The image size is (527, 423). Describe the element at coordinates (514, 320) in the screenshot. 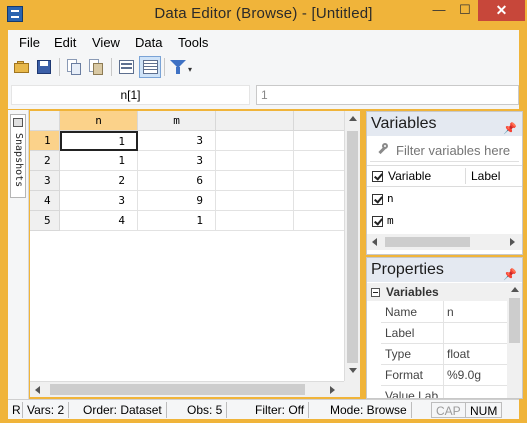

I see `properties-scroll-thumb` at that location.